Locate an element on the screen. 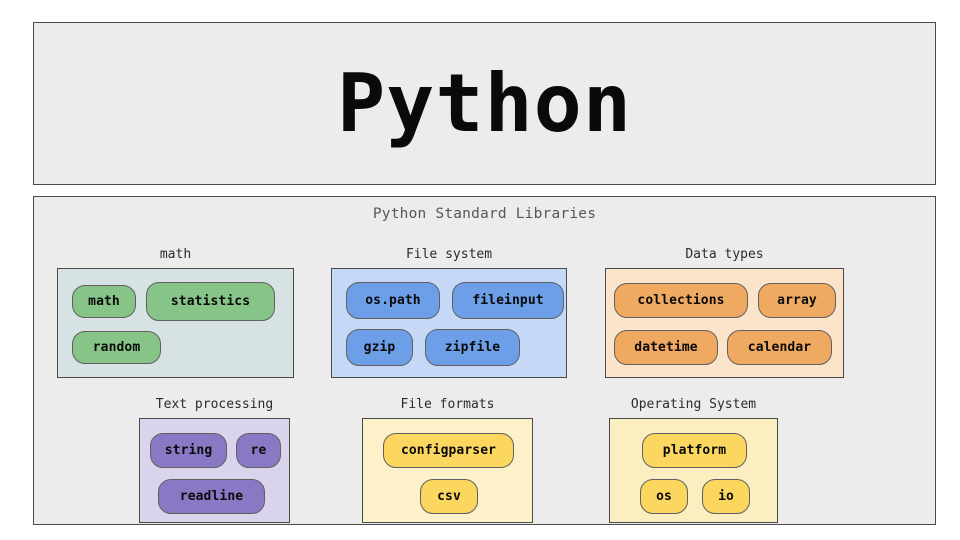 This screenshot has width=960, height=540. module-pill-calendar: calendar is located at coordinates (779, 347).